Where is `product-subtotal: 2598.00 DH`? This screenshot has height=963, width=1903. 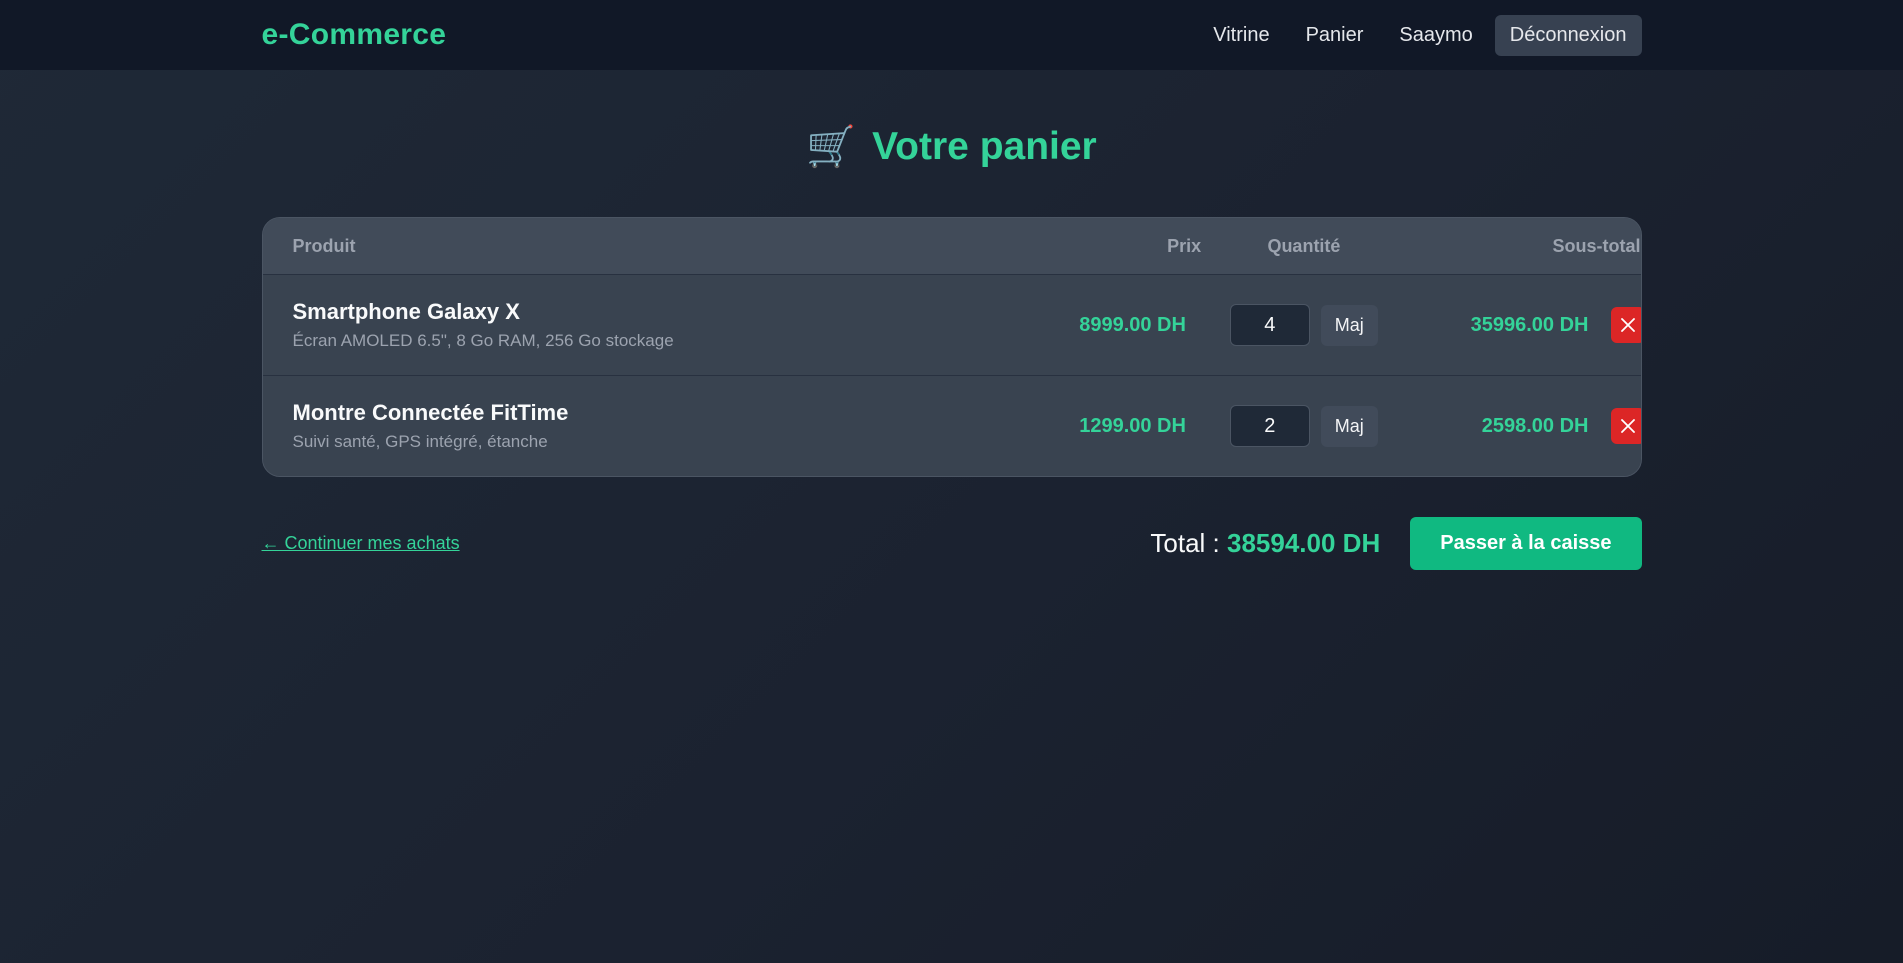 product-subtotal: 2598.00 DH is located at coordinates (1535, 425).